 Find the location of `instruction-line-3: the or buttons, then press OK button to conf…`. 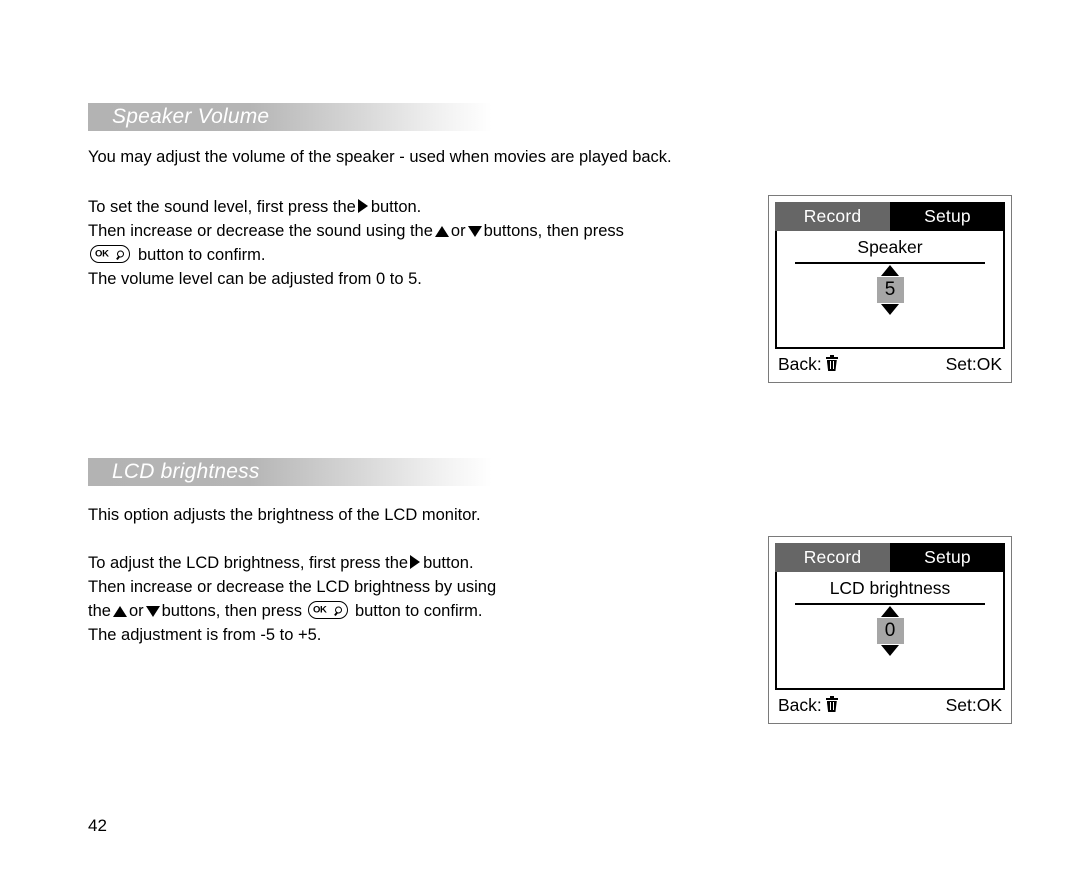

instruction-line-3: the or buttons, then press OK button to conf… is located at coordinates (292, 611).